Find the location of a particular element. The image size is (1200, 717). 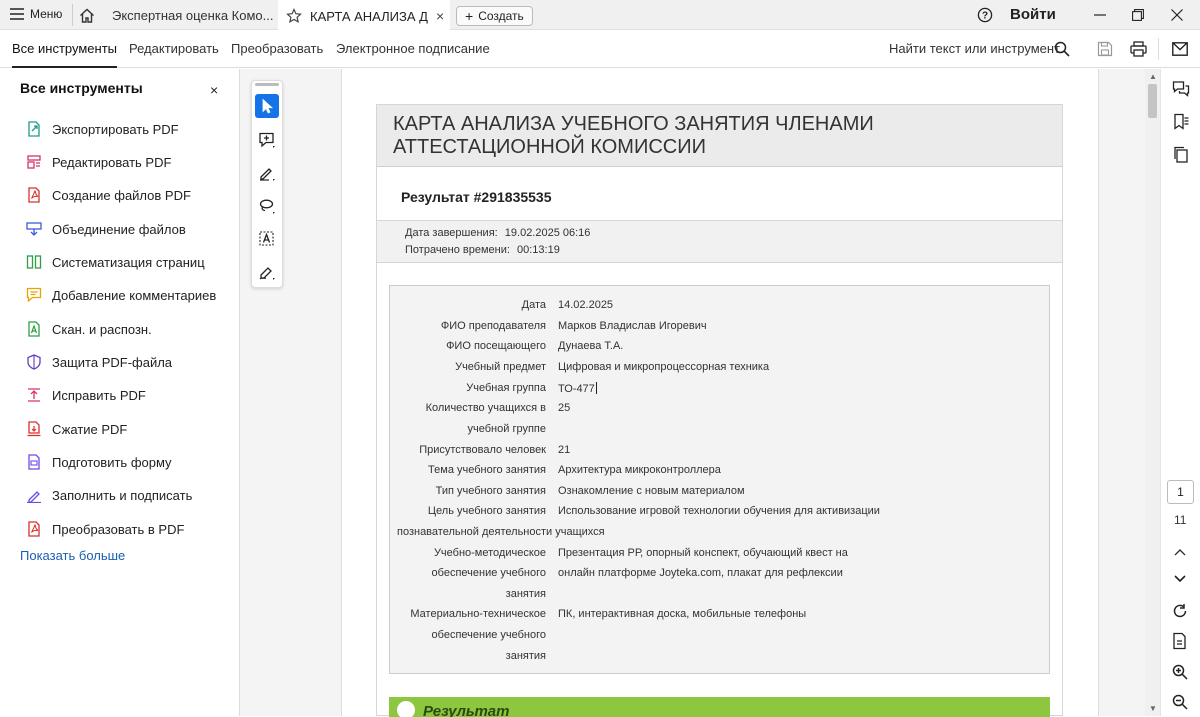

star-badge-icon is located at coordinates (406, 709).